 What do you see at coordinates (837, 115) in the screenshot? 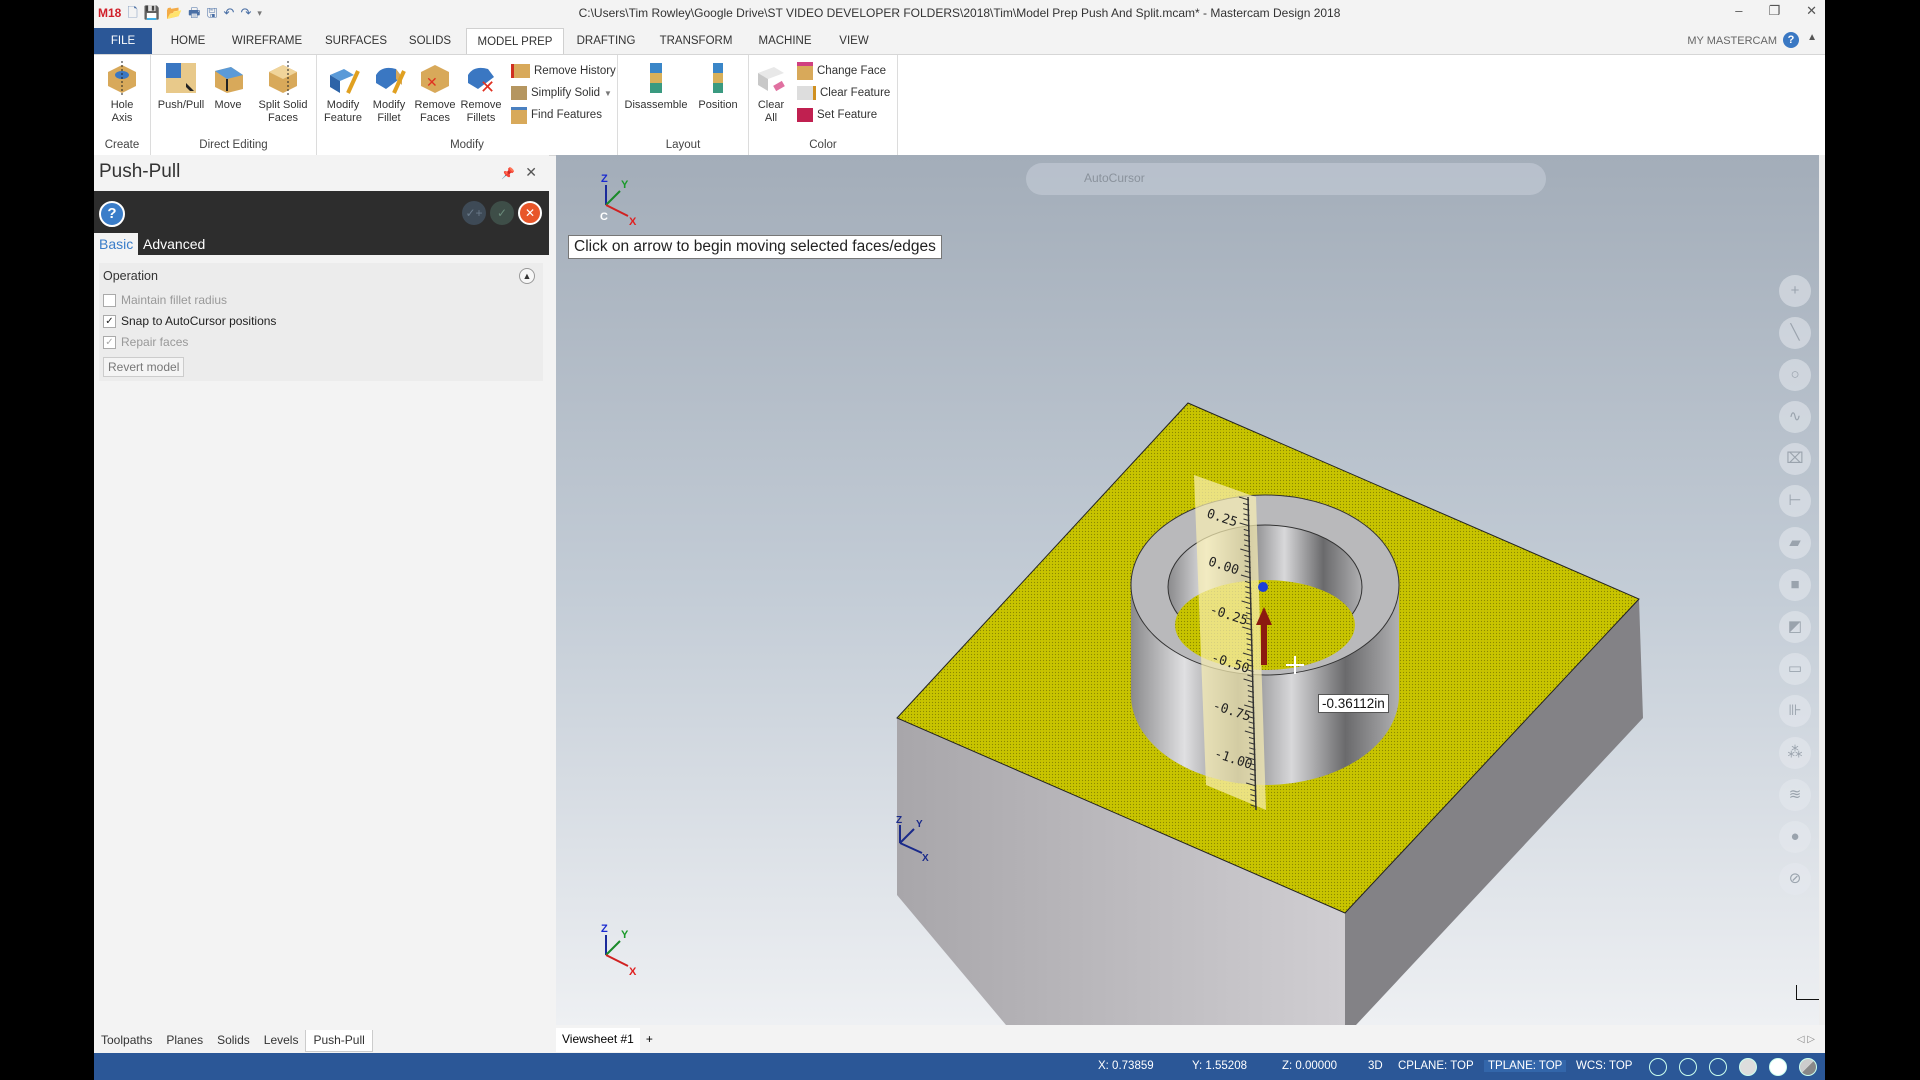
I see `set-feature-button: Set Feature` at bounding box center [837, 115].